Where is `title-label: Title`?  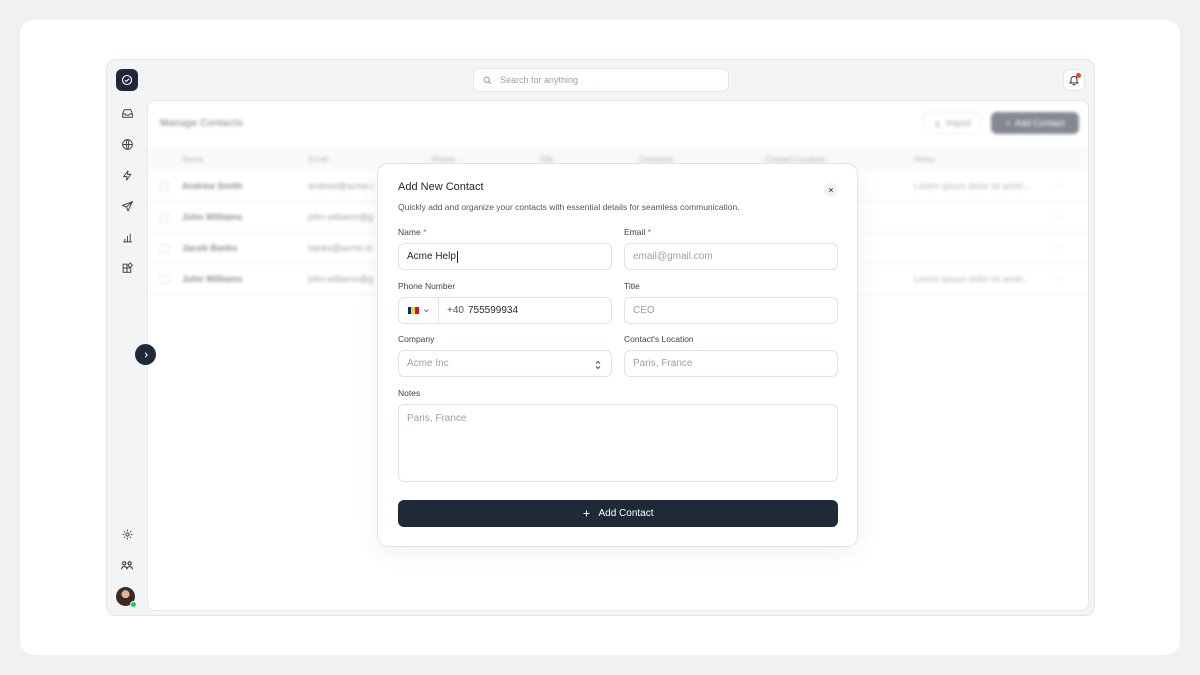
title-label: Title is located at coordinates (632, 286).